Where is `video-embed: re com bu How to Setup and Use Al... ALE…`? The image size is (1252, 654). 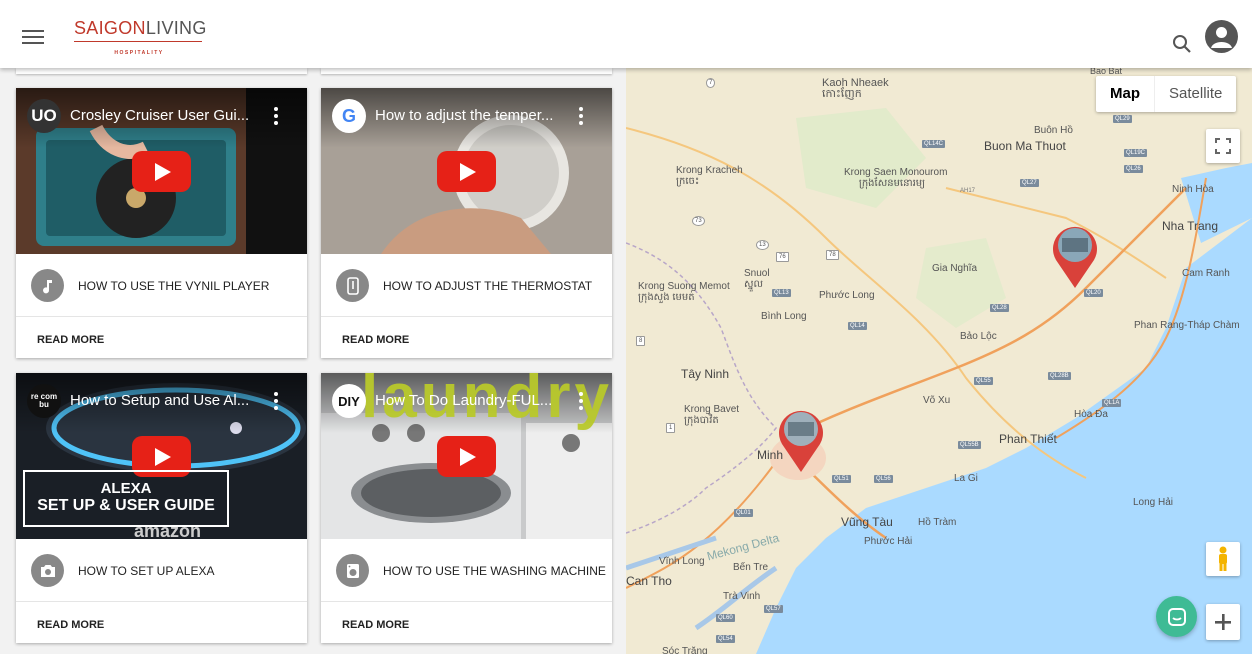 video-embed: re com bu How to Setup and Use Al... ALE… is located at coordinates (161, 456).